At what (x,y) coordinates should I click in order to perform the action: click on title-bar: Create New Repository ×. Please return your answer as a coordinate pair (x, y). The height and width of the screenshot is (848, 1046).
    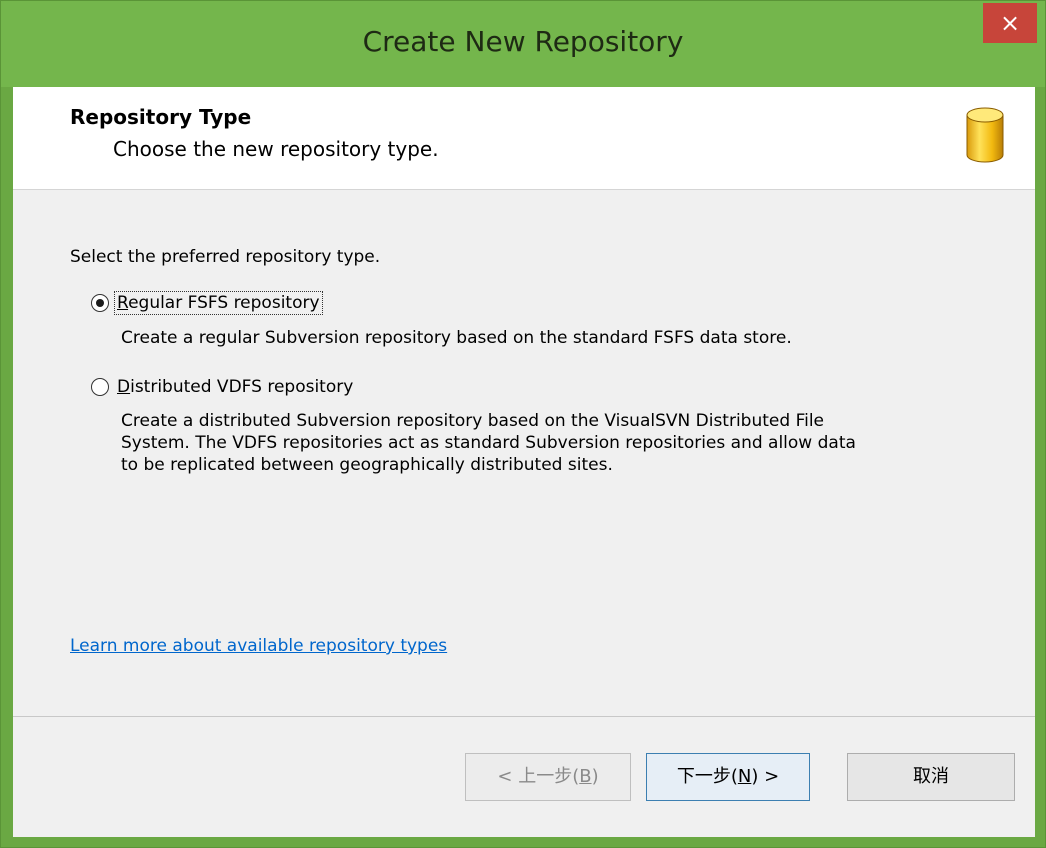
    Looking at the image, I should click on (523, 44).